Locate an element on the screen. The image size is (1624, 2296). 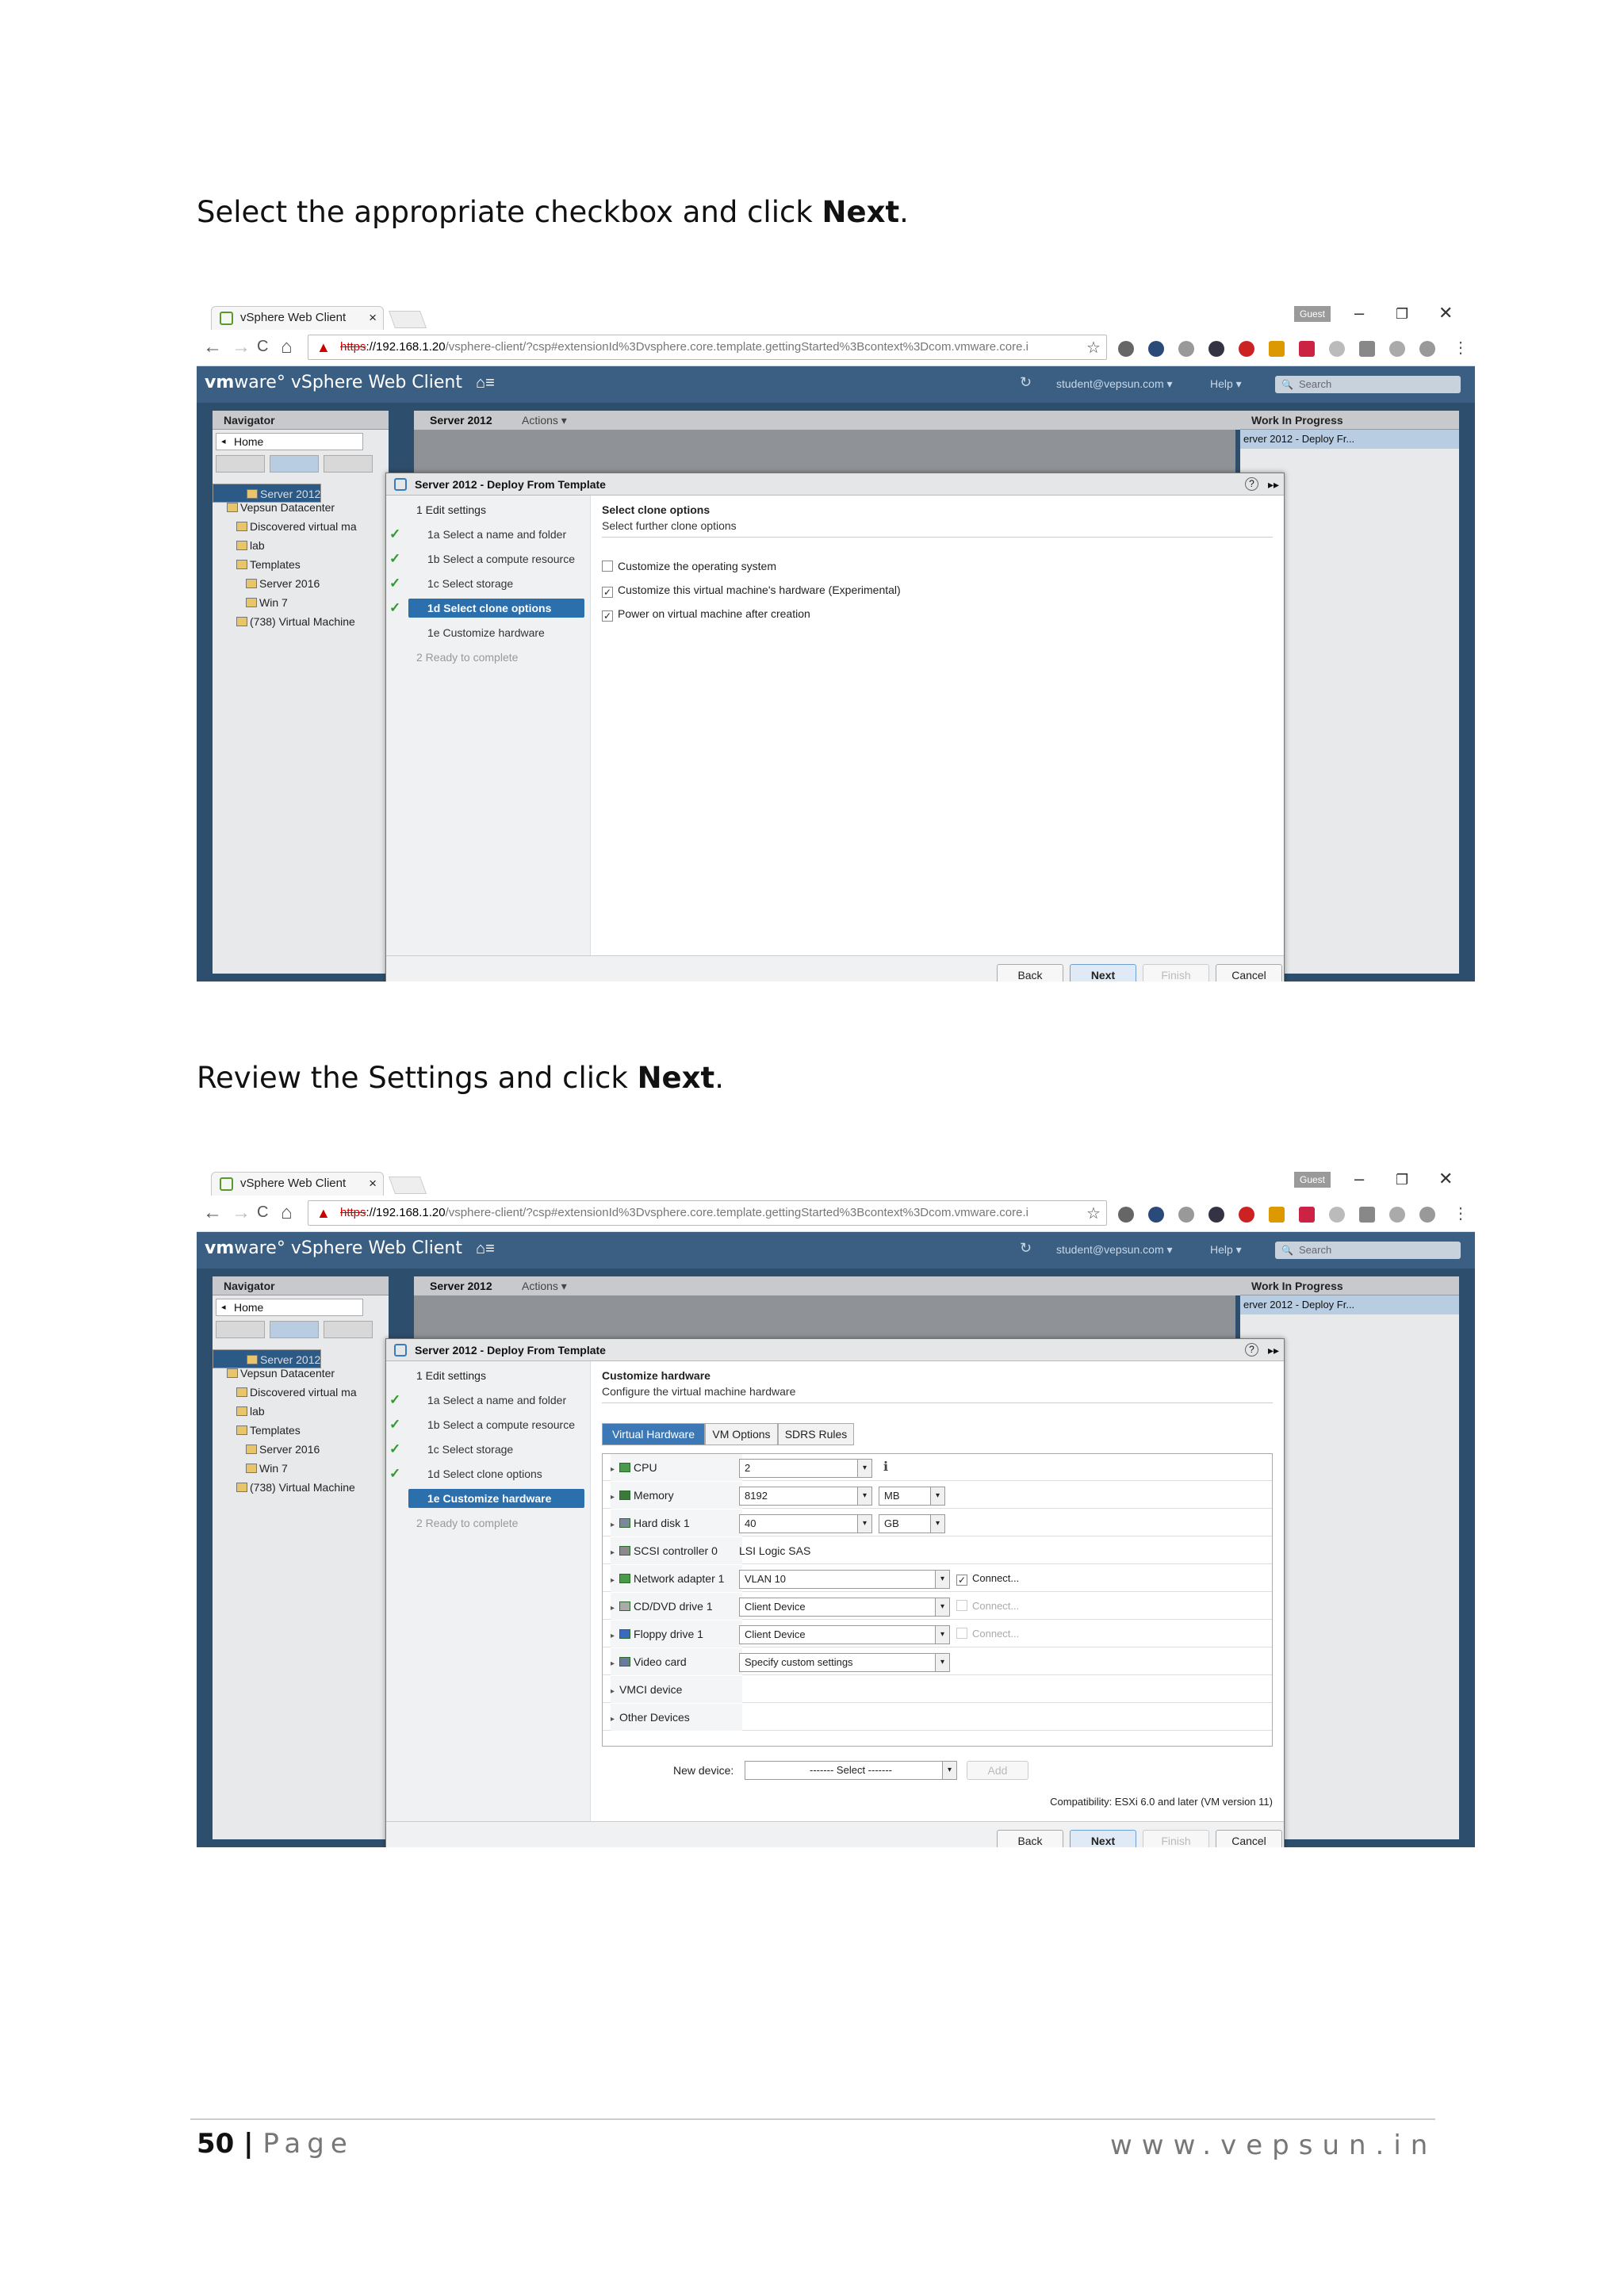
tree-item: Server 2016 is located at coordinates (301, 584).